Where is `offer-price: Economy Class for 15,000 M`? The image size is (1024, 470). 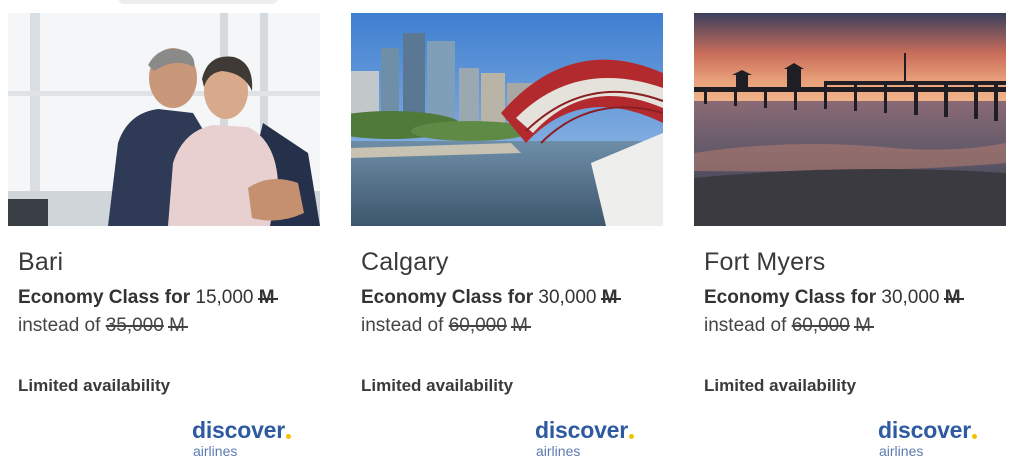
offer-price: Economy Class for 15,000 M is located at coordinates (148, 298).